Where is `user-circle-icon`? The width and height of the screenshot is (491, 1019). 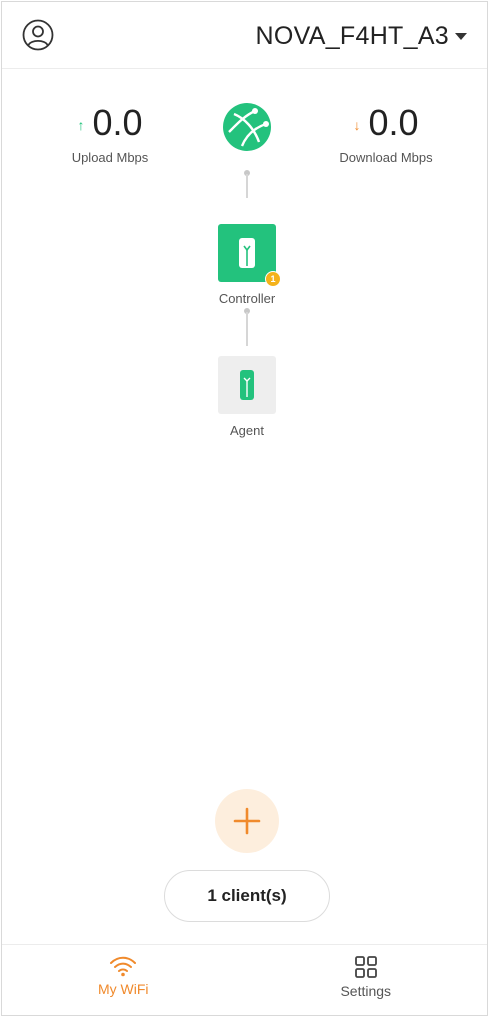 user-circle-icon is located at coordinates (38, 35).